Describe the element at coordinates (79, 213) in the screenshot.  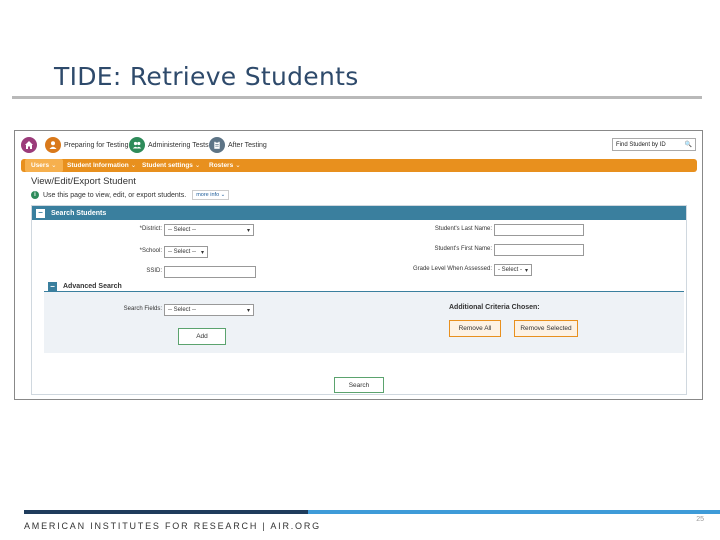
I see `panel-title: Search Students` at that location.